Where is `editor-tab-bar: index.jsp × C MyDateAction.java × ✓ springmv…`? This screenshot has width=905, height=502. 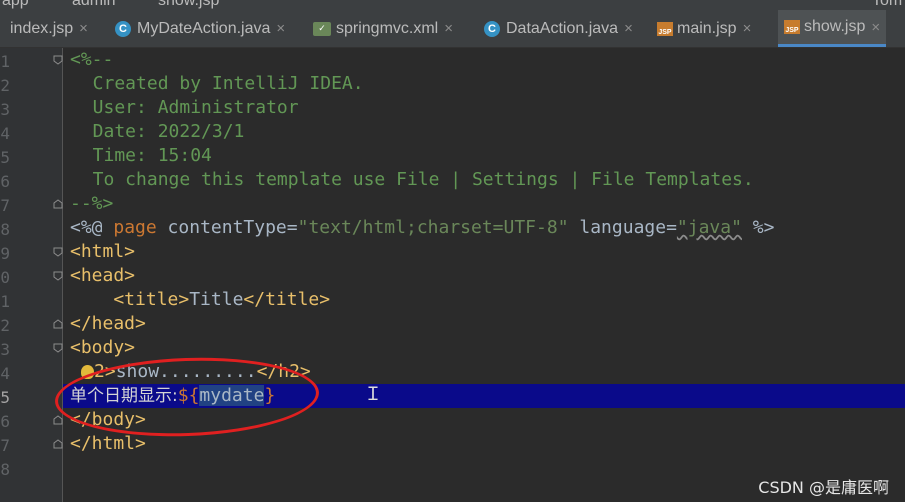
editor-tab-bar: index.jsp × C MyDateAction.java × ✓ springmv… is located at coordinates (452, 29).